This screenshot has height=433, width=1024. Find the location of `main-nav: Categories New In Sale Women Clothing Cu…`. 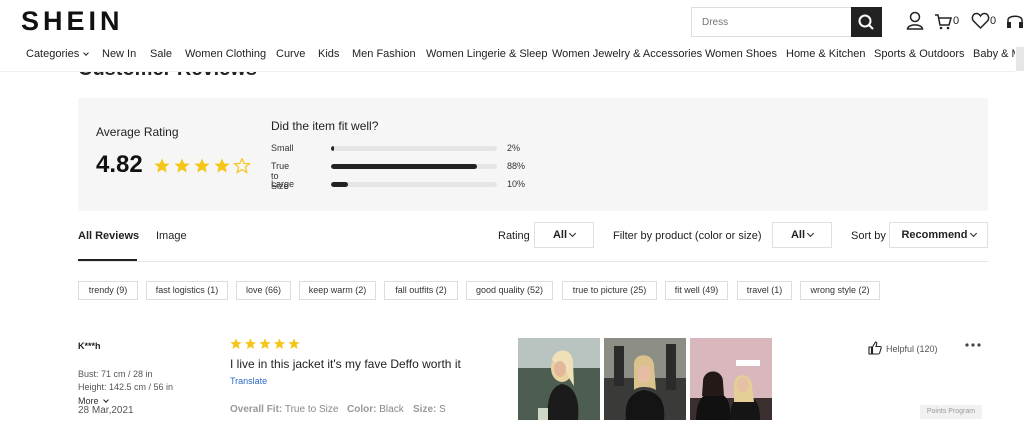

main-nav: Categories New In Sale Women Clothing Cu… is located at coordinates (512, 57).